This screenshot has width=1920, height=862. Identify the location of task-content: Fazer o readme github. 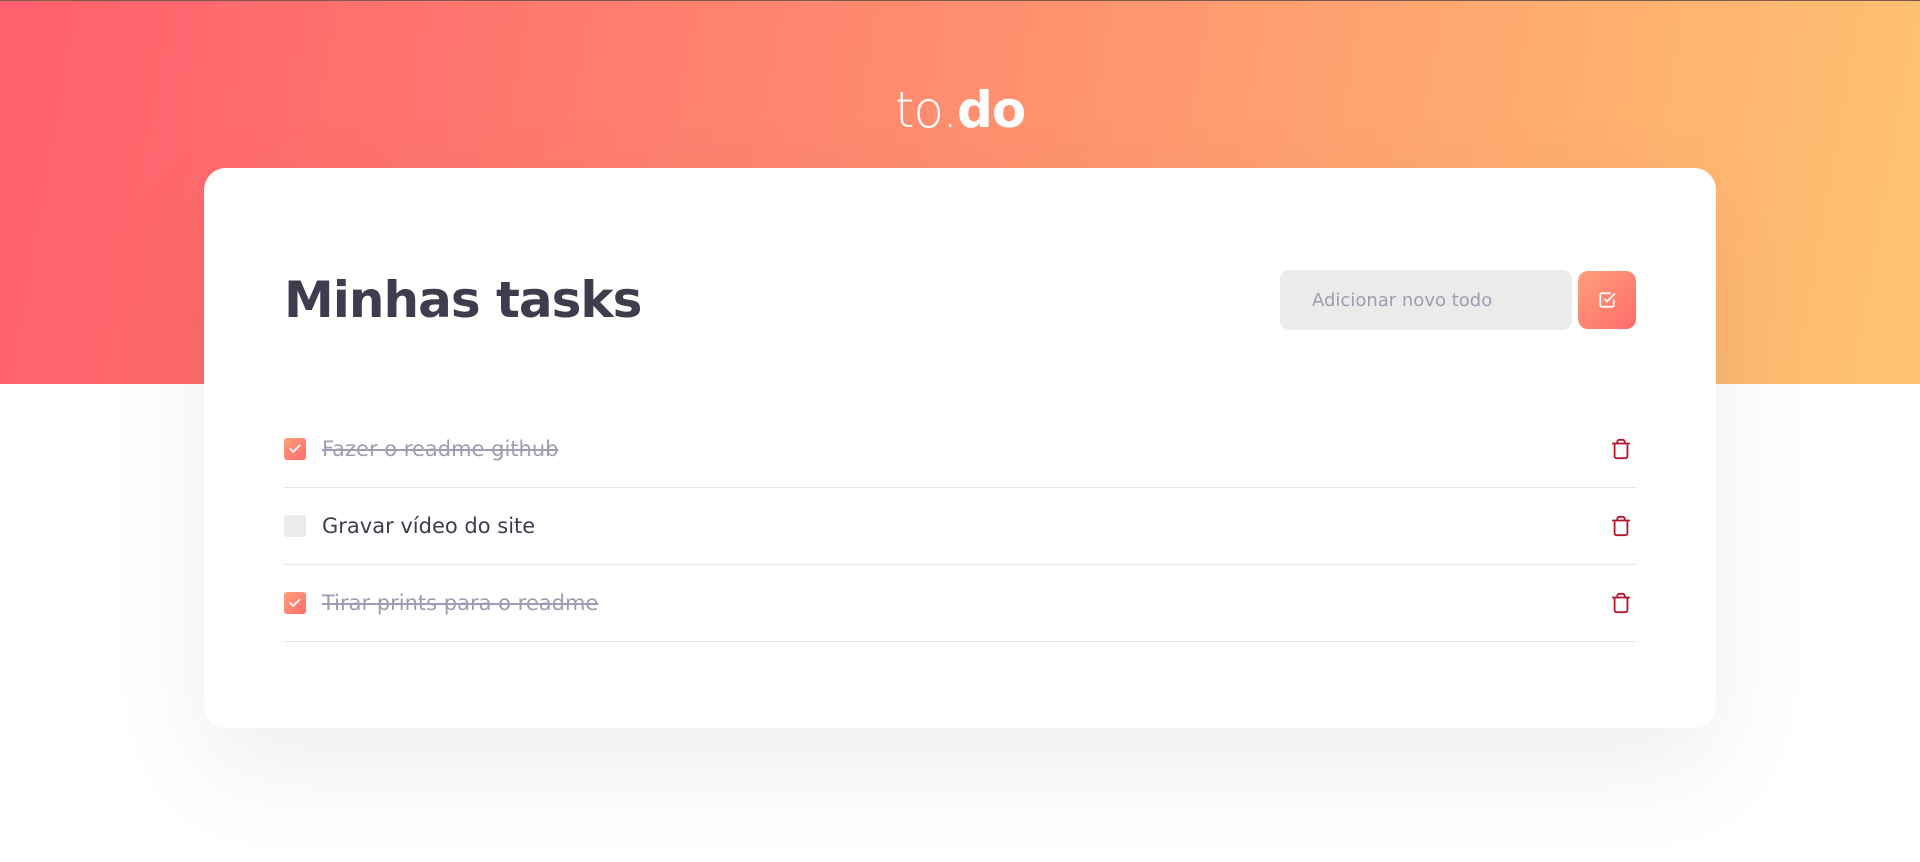
(421, 449).